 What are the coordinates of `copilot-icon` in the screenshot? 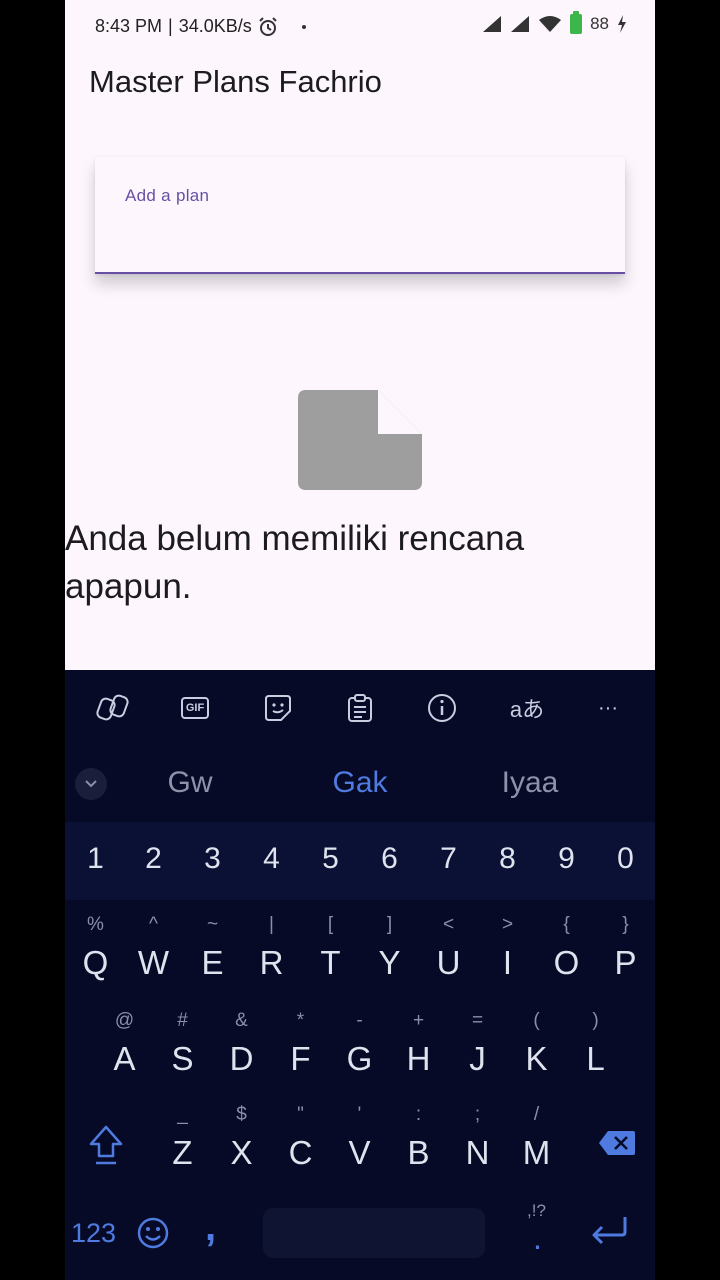 It's located at (113, 708).